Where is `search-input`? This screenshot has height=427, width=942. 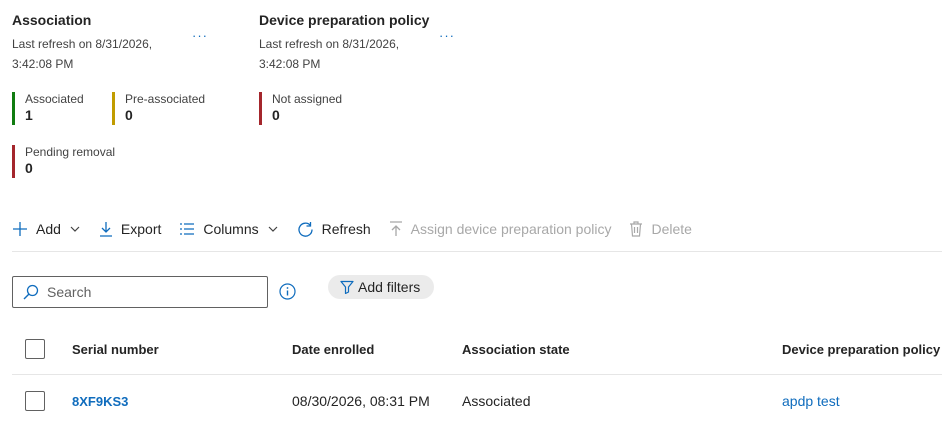
search-input is located at coordinates (147, 292).